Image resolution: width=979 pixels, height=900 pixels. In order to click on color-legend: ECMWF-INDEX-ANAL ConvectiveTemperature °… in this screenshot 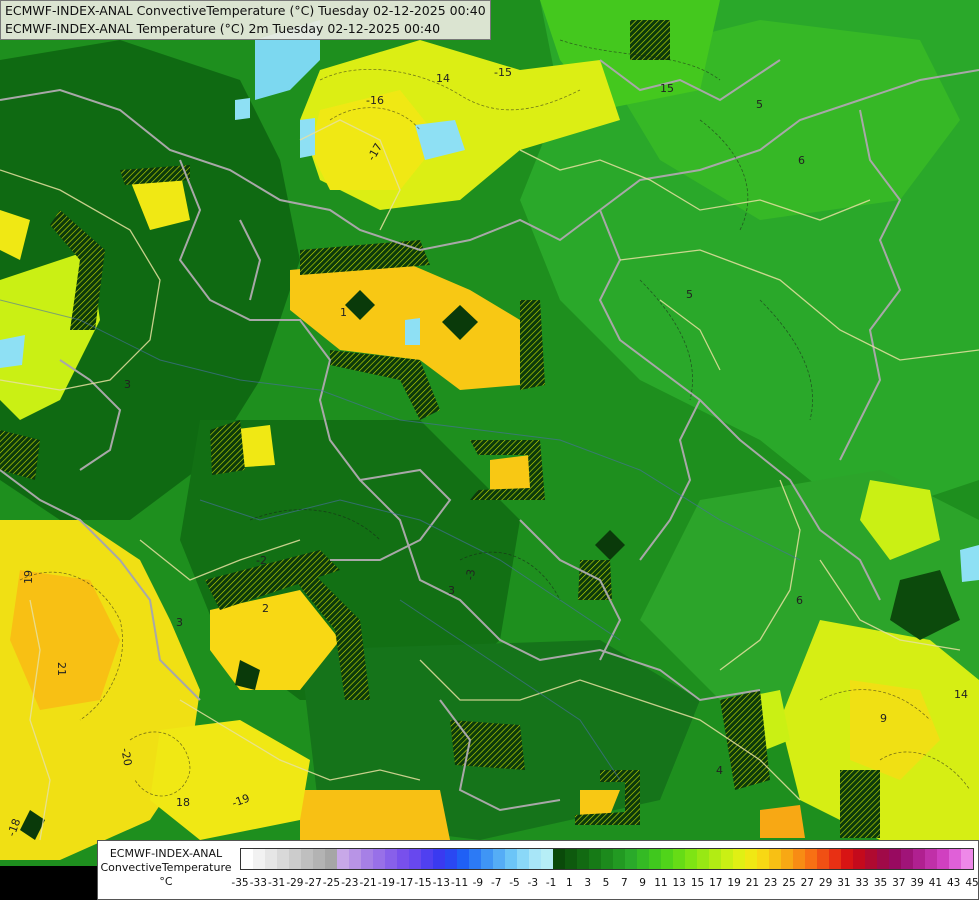, I will do `click(538, 870)`.